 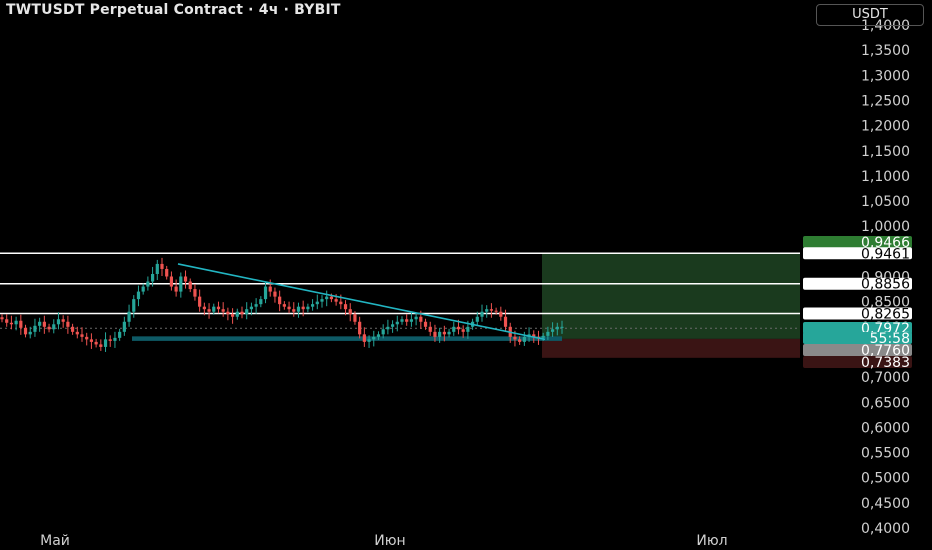 I want to click on stop-zone, so click(x=671, y=348).